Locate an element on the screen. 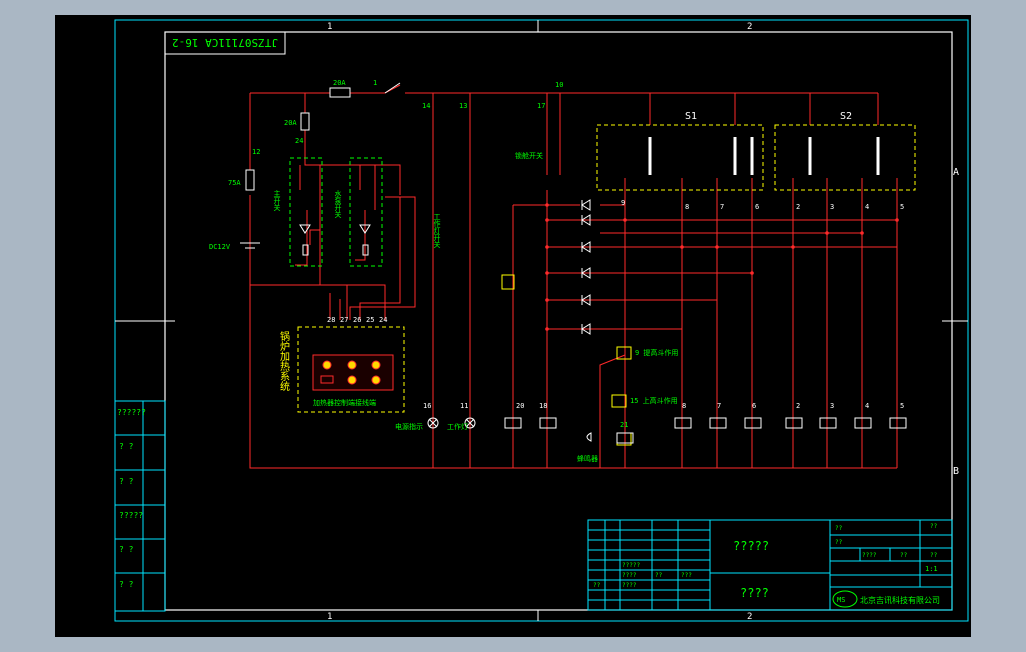 The height and width of the screenshot is (652, 1026). title-cell-8: ???? is located at coordinates (629, 575).